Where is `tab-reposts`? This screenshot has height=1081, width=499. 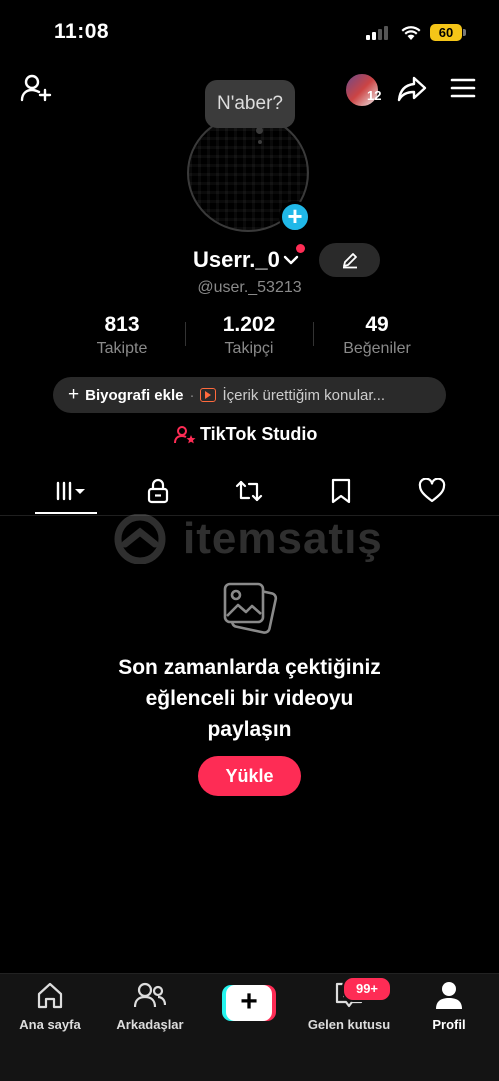 tab-reposts is located at coordinates (249, 491).